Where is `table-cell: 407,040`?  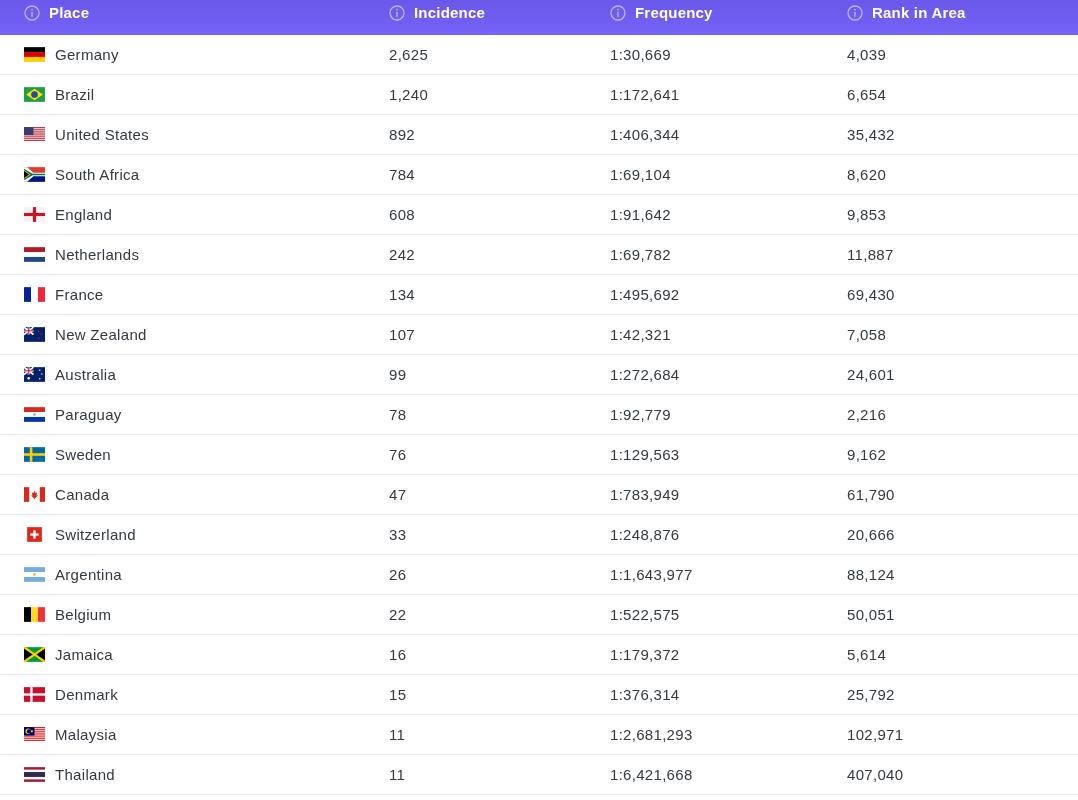 table-cell: 407,040 is located at coordinates (875, 774).